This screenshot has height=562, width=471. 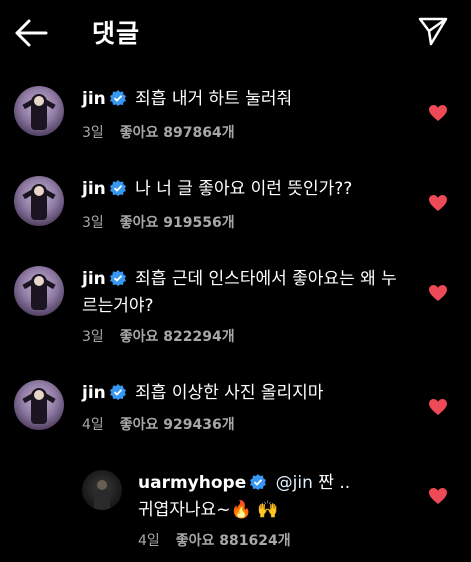 I want to click on comment-meta: 3일 좋아요 822294개, so click(x=166, y=336).